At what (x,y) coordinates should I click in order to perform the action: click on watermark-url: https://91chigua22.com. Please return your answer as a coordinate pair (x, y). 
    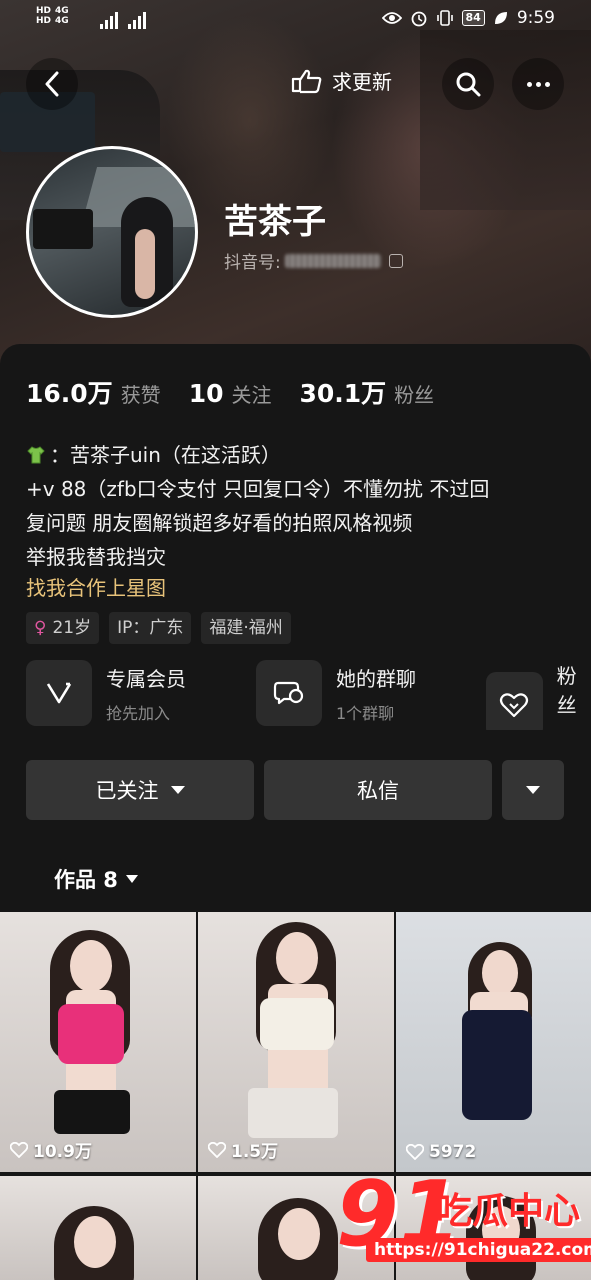
    Looking at the image, I should click on (478, 1250).